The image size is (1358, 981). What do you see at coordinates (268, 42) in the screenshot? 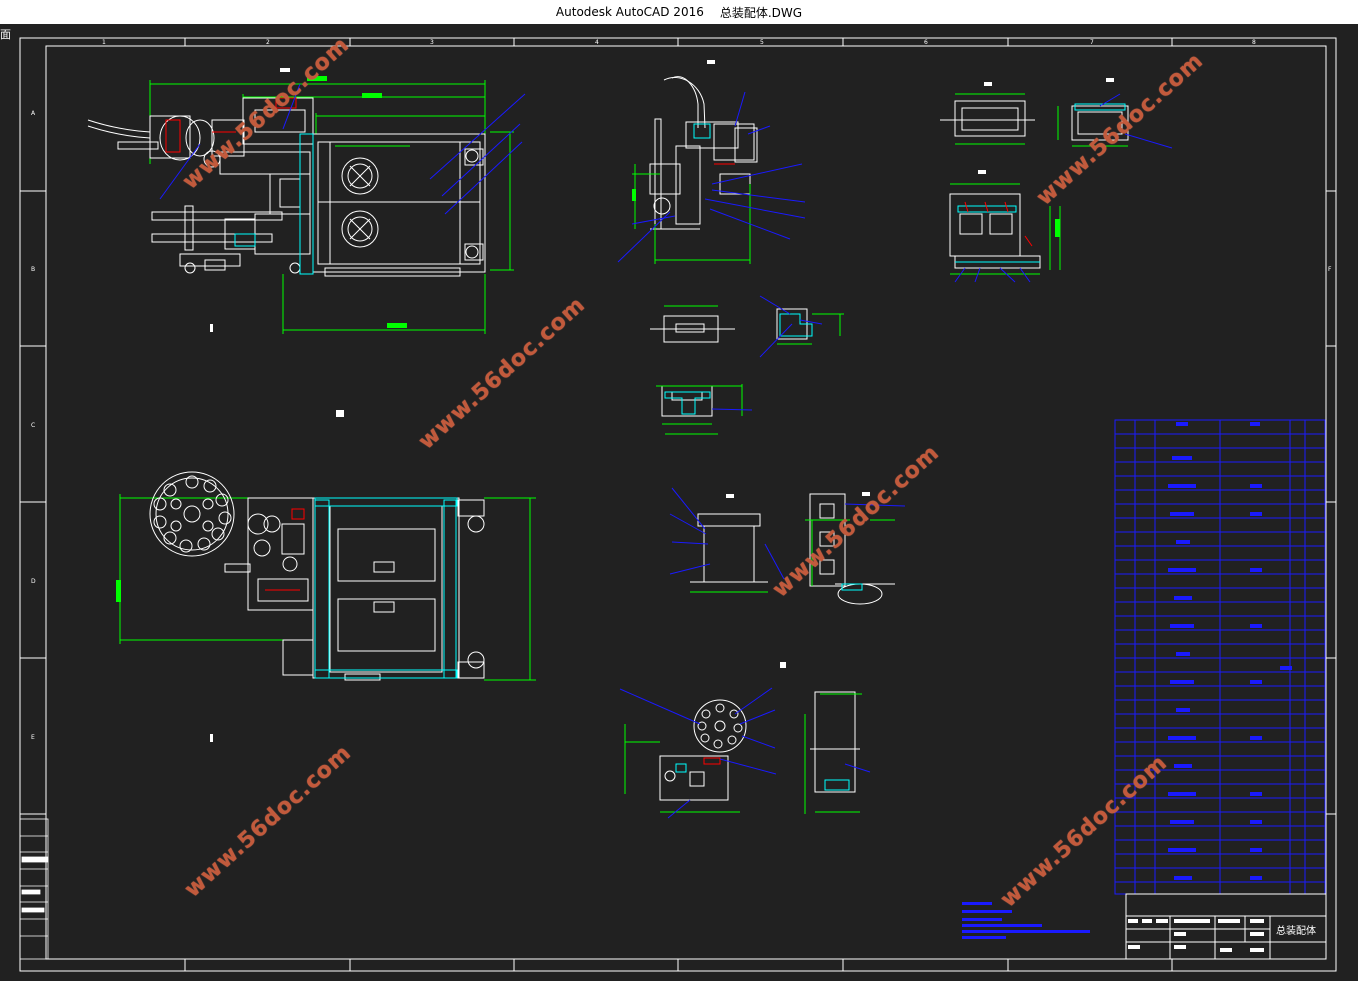
I see `border-label-top: 2` at bounding box center [268, 42].